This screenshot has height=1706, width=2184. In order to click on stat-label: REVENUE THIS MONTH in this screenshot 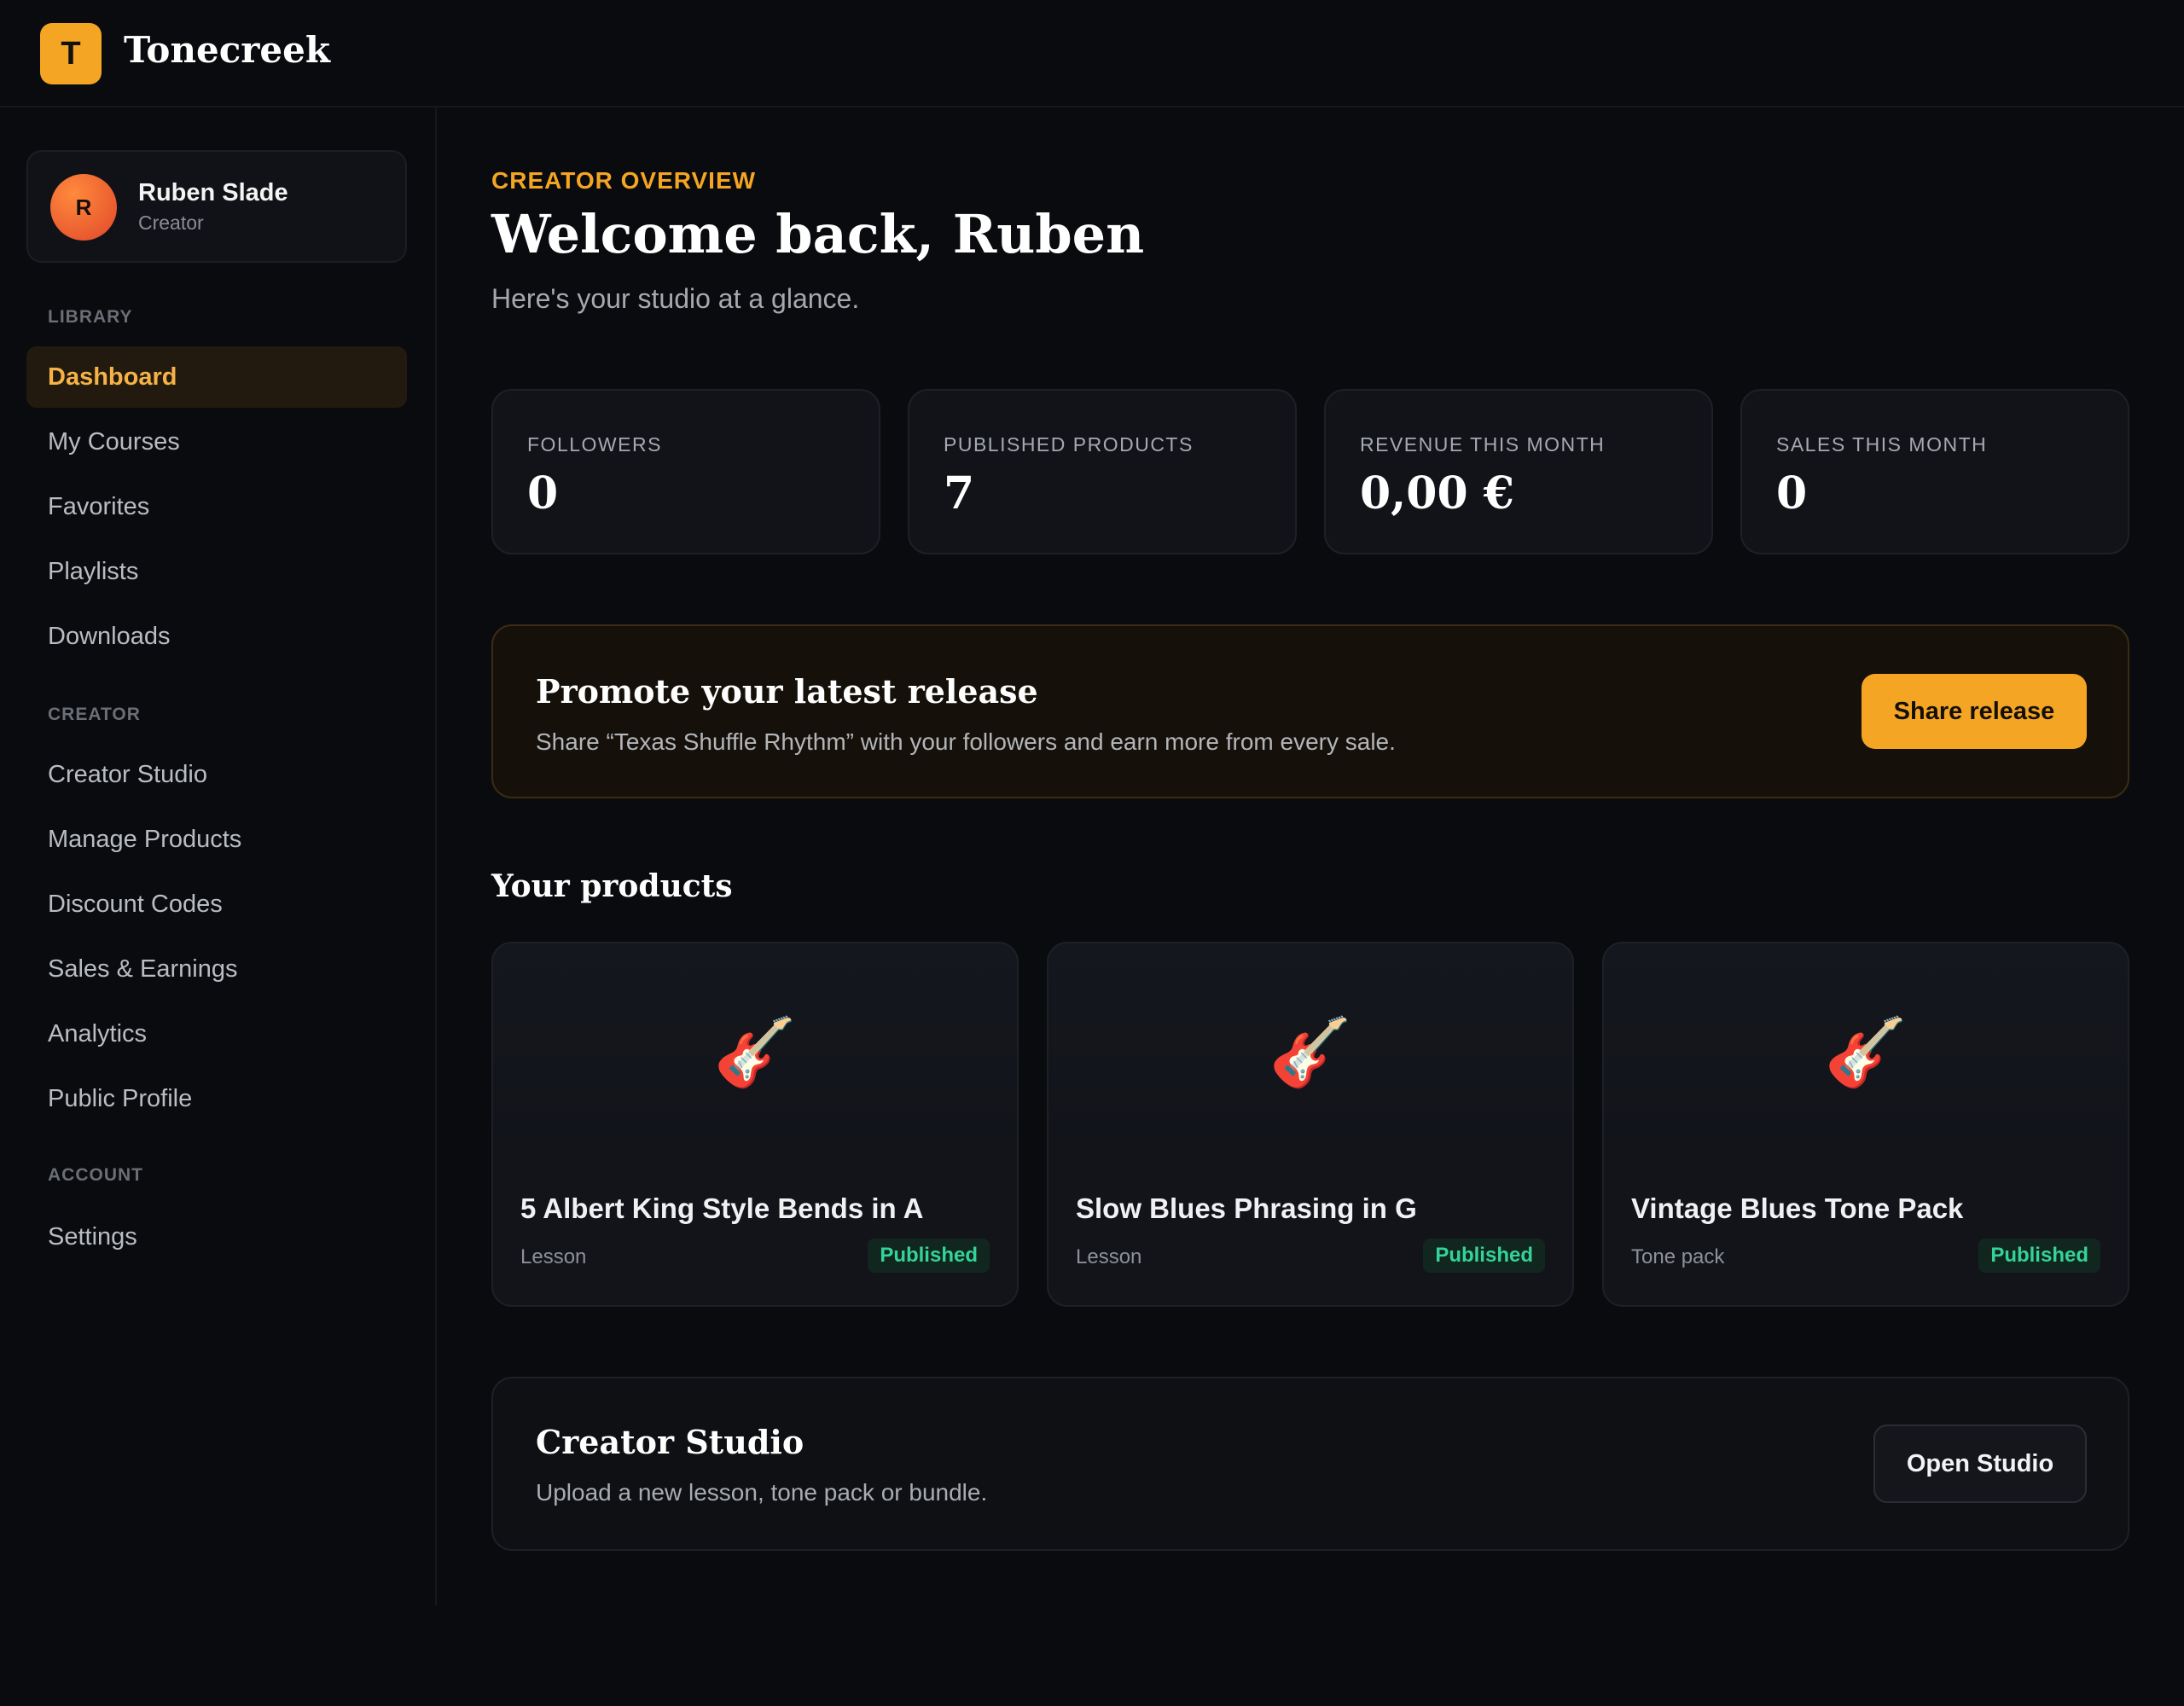, I will do `click(1483, 445)`.